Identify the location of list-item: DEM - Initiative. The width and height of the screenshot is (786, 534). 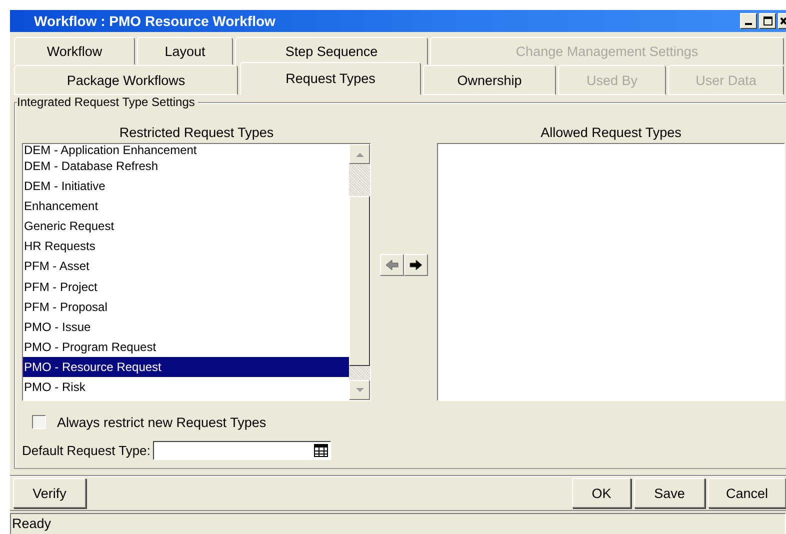
(186, 186).